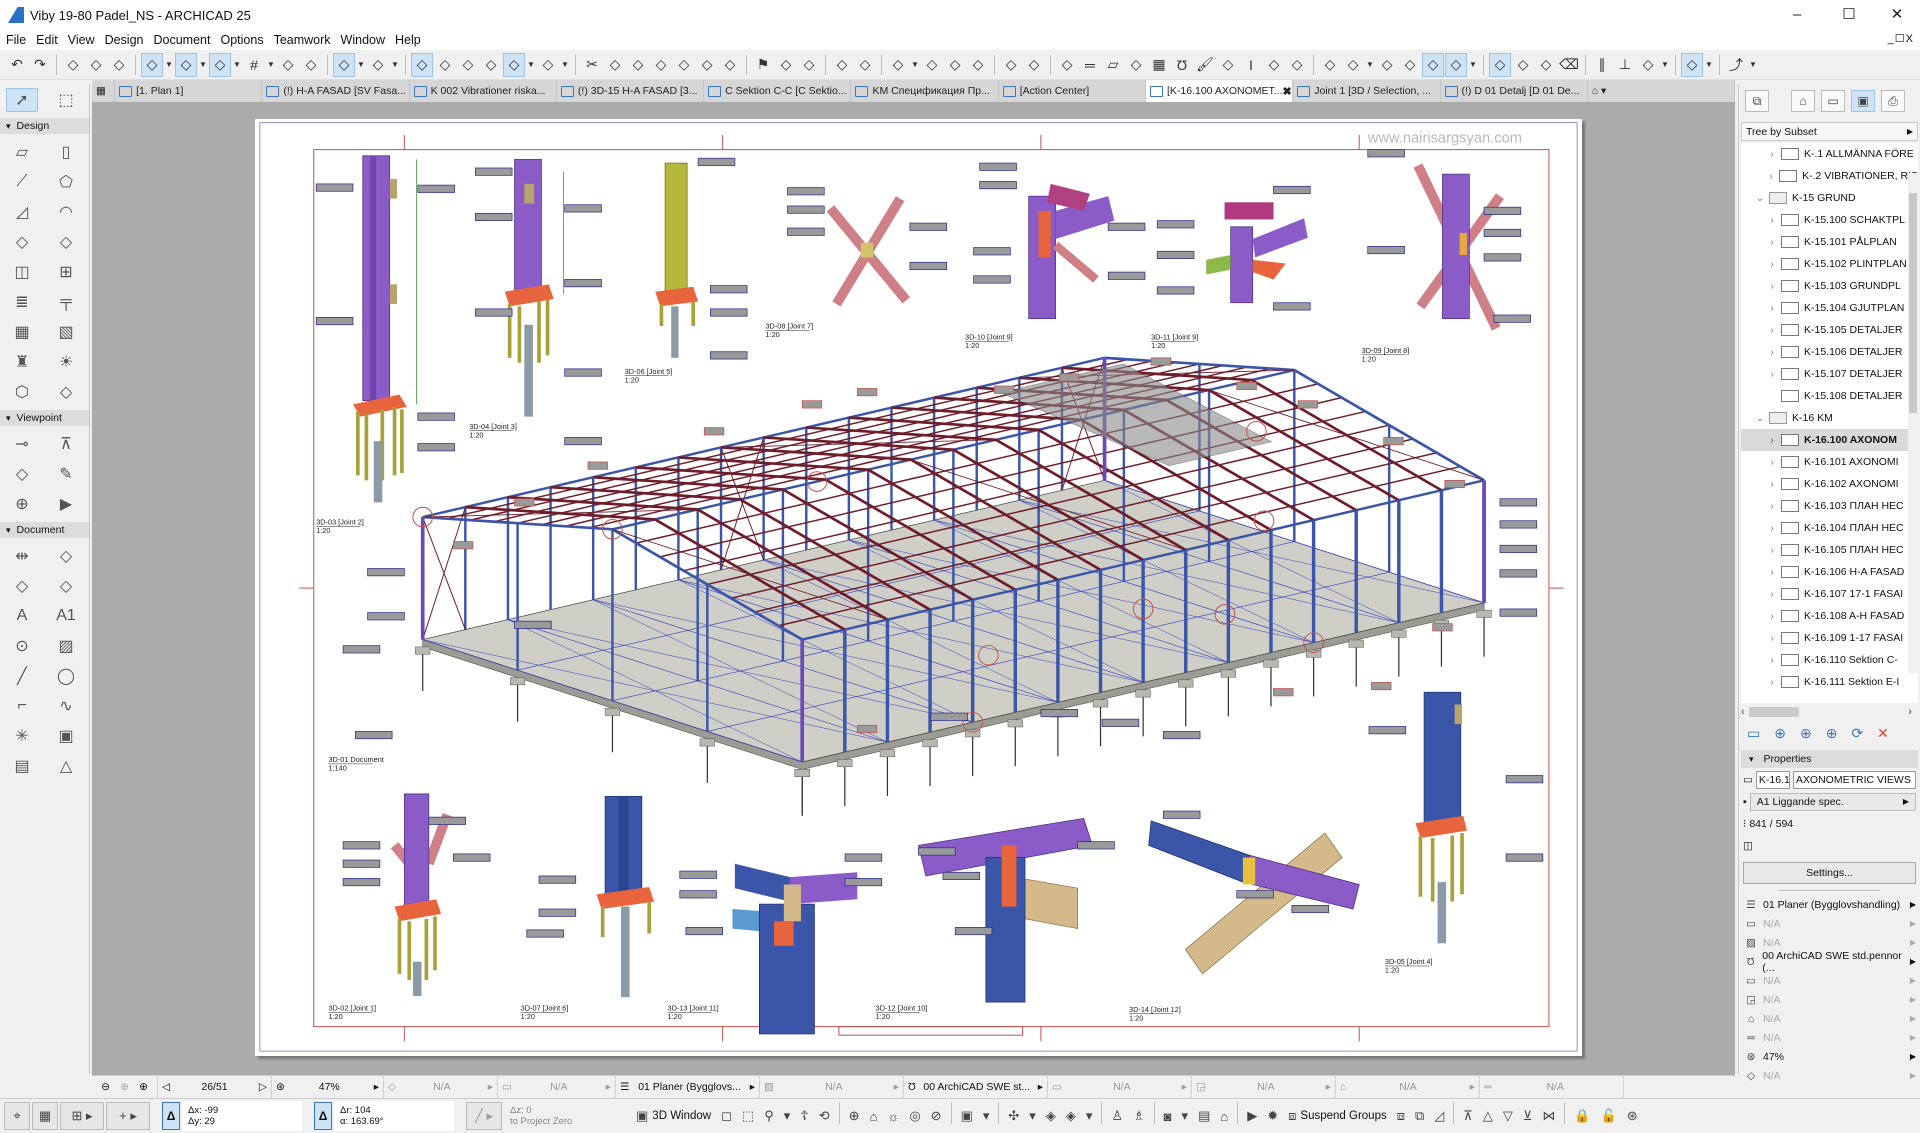 This screenshot has height=1133, width=1920. What do you see at coordinates (1632, 1116) in the screenshot?
I see `group-lock-icon: ⊛` at bounding box center [1632, 1116].